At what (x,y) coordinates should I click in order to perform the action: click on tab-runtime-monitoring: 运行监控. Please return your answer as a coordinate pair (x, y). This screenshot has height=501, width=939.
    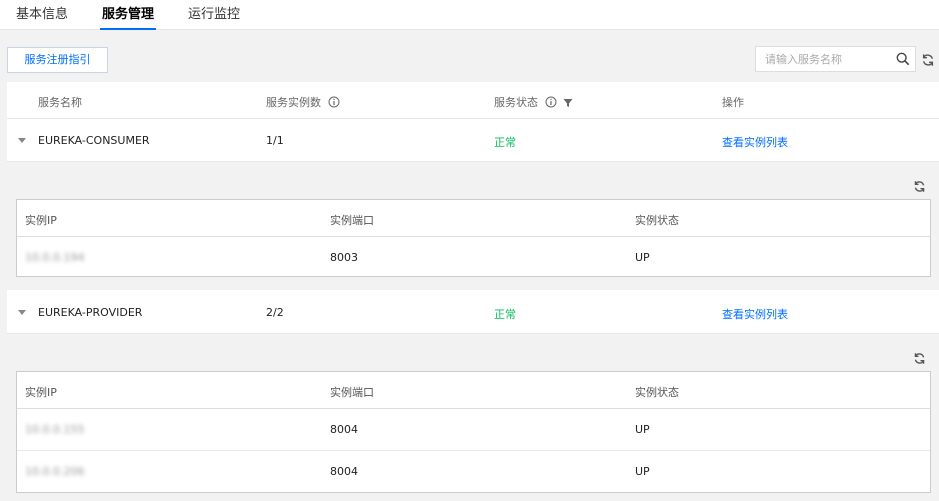
    Looking at the image, I should click on (214, 15).